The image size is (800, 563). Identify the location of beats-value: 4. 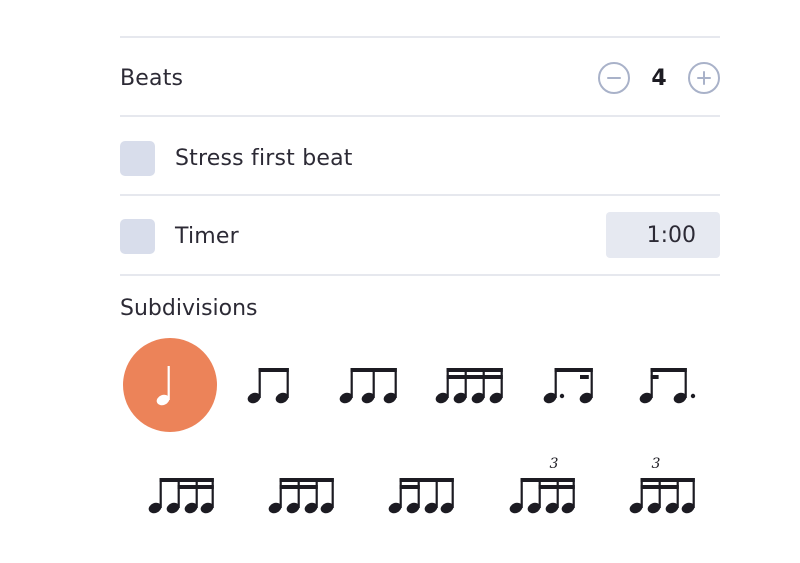
(659, 78).